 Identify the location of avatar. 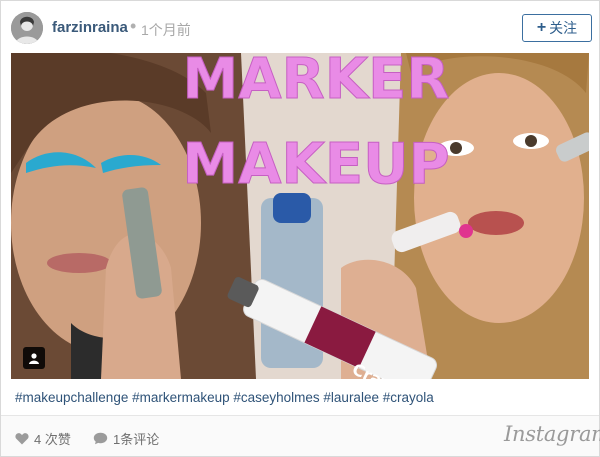
(27, 28).